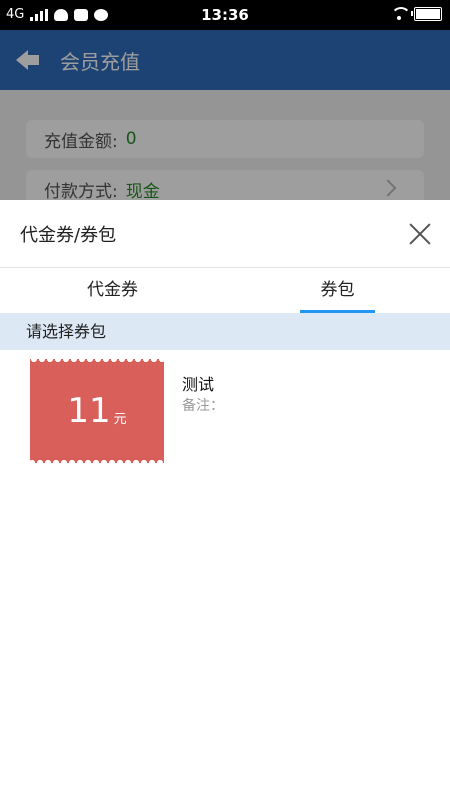 The height and width of the screenshot is (800, 450). What do you see at coordinates (225, 234) in the screenshot?
I see `sheet-header: 代金券/券包` at bounding box center [225, 234].